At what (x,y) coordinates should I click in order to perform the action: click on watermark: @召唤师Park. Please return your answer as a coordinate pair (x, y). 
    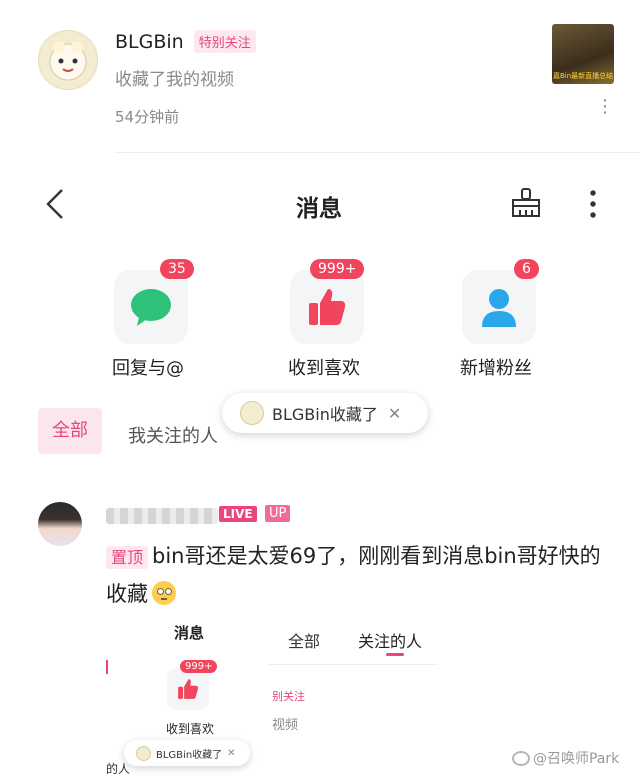
    Looking at the image, I should click on (565, 758).